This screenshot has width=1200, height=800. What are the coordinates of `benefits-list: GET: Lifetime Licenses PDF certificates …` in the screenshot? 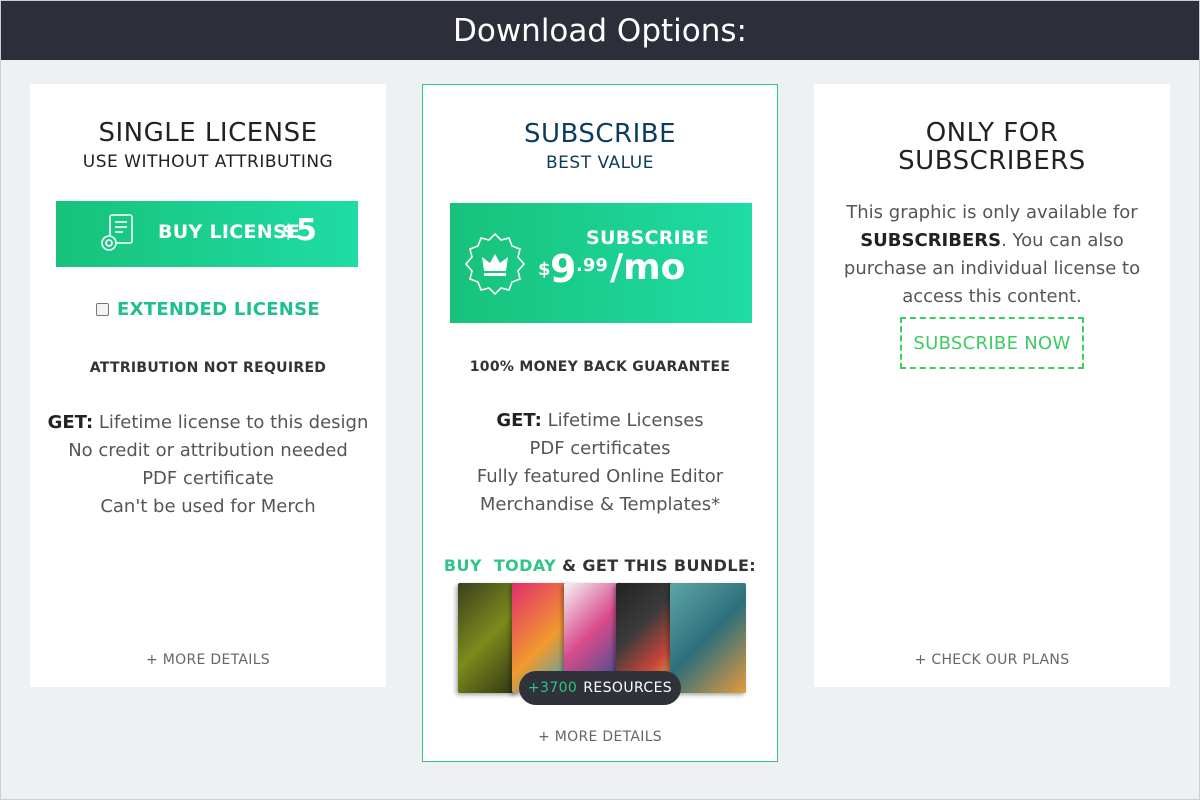 It's located at (600, 463).